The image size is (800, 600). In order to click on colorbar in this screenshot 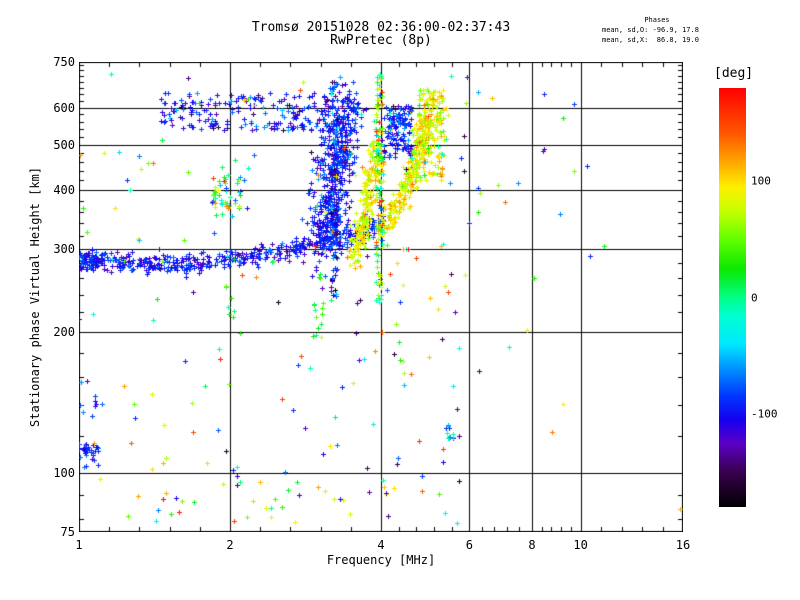, I will do `click(732, 297)`.